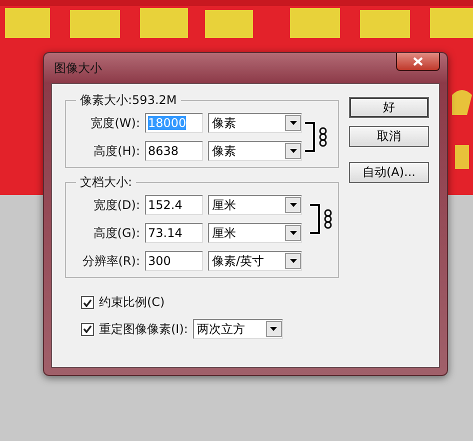 This screenshot has width=473, height=441. What do you see at coordinates (77, 68) in the screenshot?
I see `window-title: 图像大小` at bounding box center [77, 68].